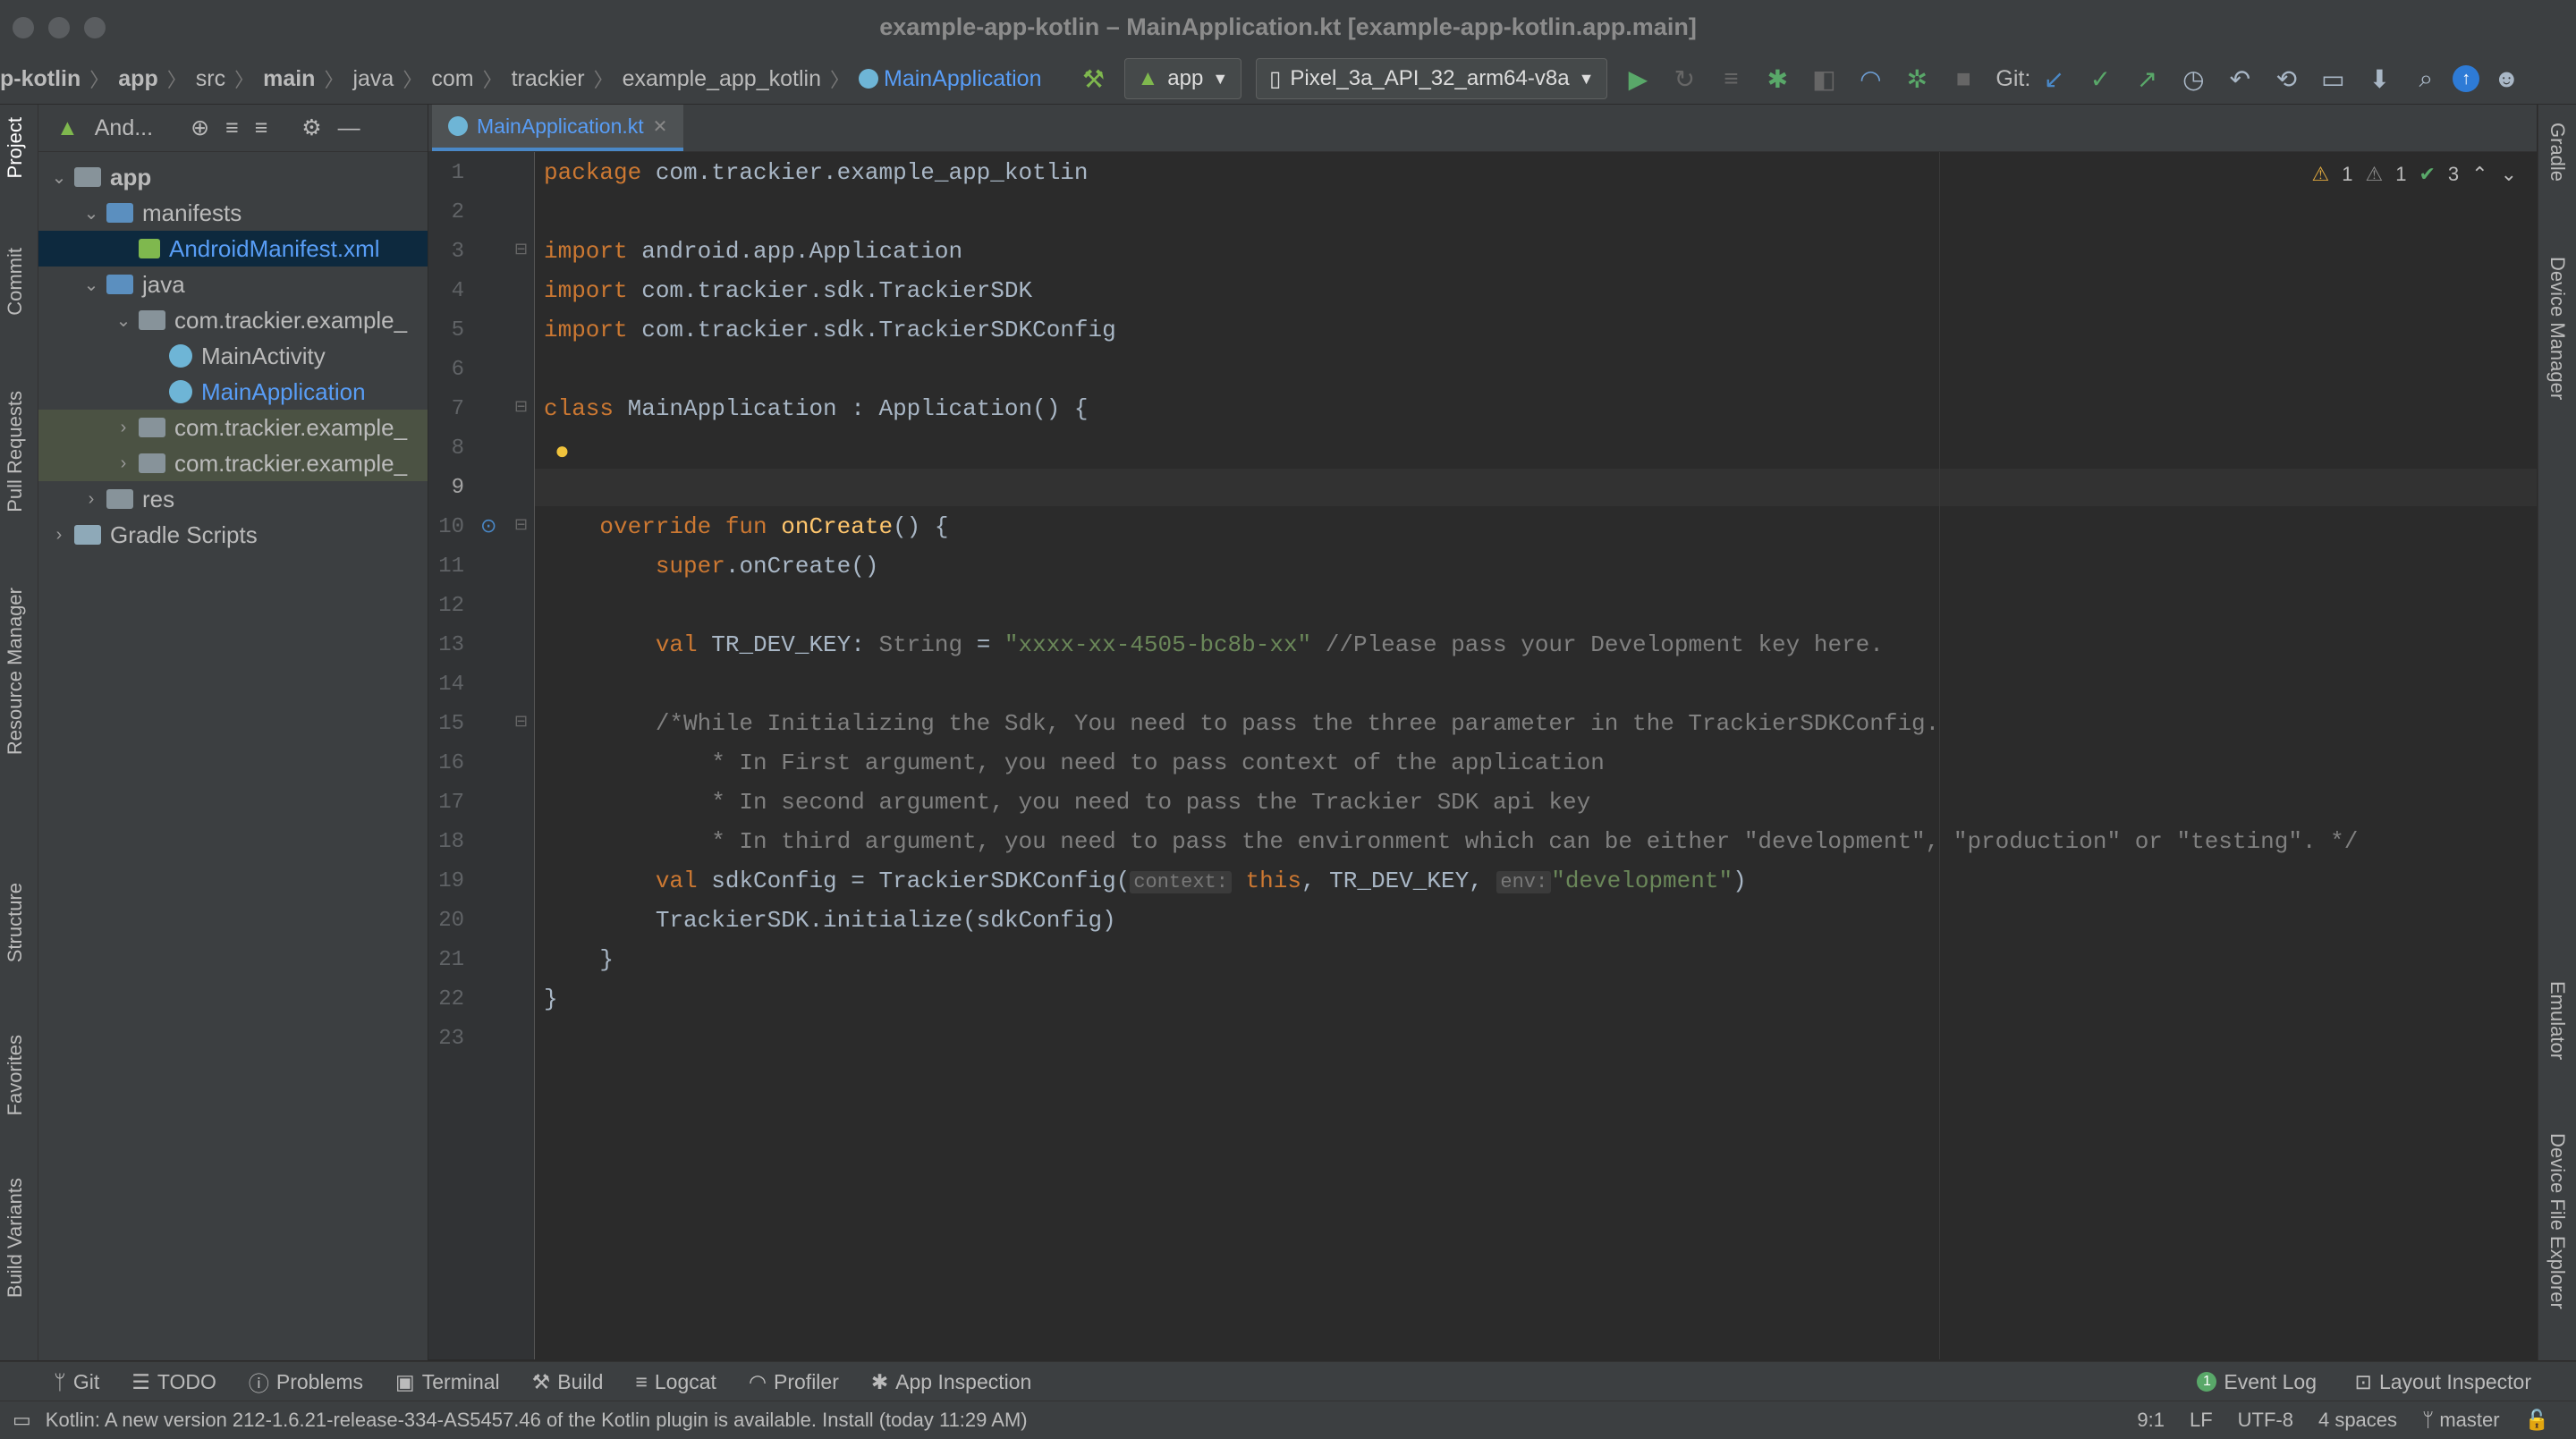  What do you see at coordinates (660, 127) in the screenshot?
I see `close-tab-icon: ✕` at bounding box center [660, 127].